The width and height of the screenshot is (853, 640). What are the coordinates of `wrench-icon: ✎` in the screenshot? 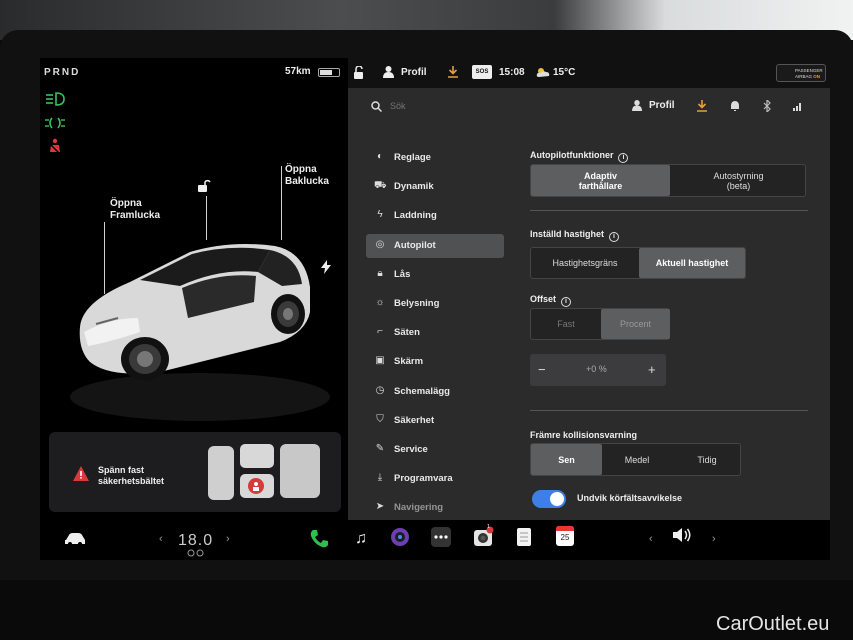 It's located at (380, 448).